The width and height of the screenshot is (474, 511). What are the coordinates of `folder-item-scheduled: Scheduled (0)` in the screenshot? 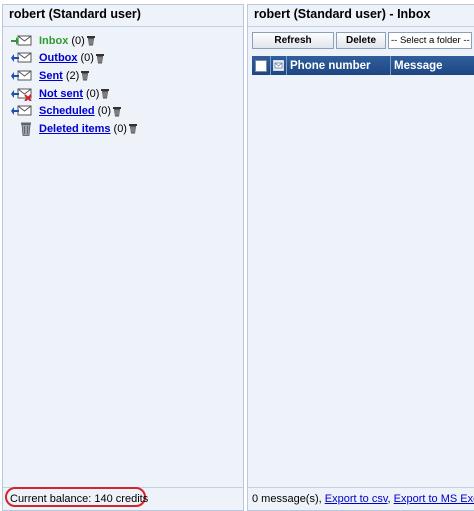 It's located at (74, 111).